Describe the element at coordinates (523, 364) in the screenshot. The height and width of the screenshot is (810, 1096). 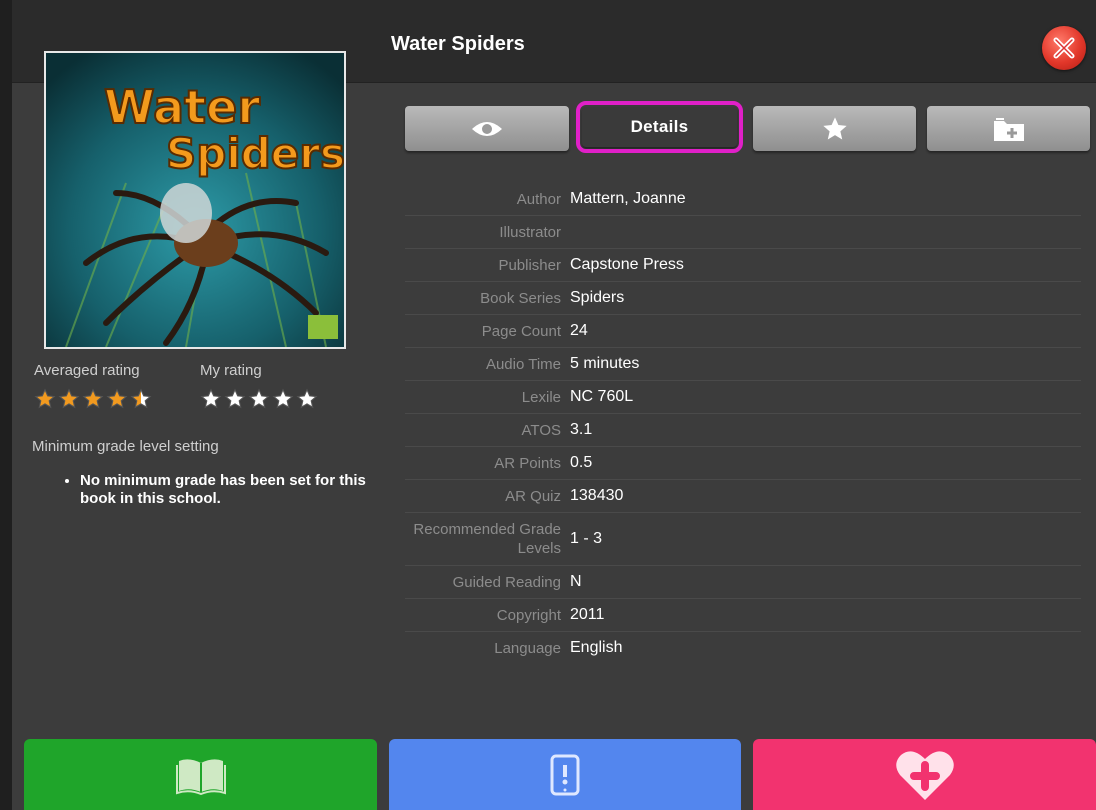
I see `detail-key: Audio Time` at that location.